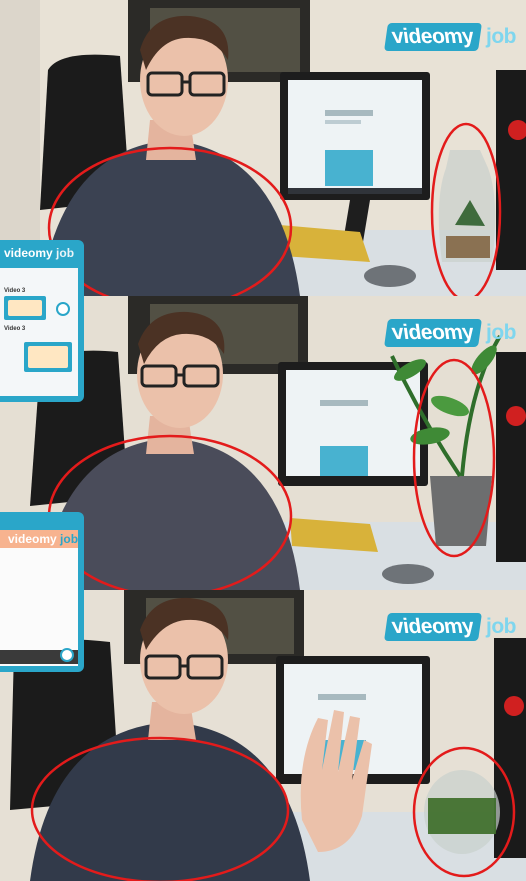  Describe the element at coordinates (15, 291) in the screenshot. I see `thumbnail-video-label-a: Video 3` at that location.